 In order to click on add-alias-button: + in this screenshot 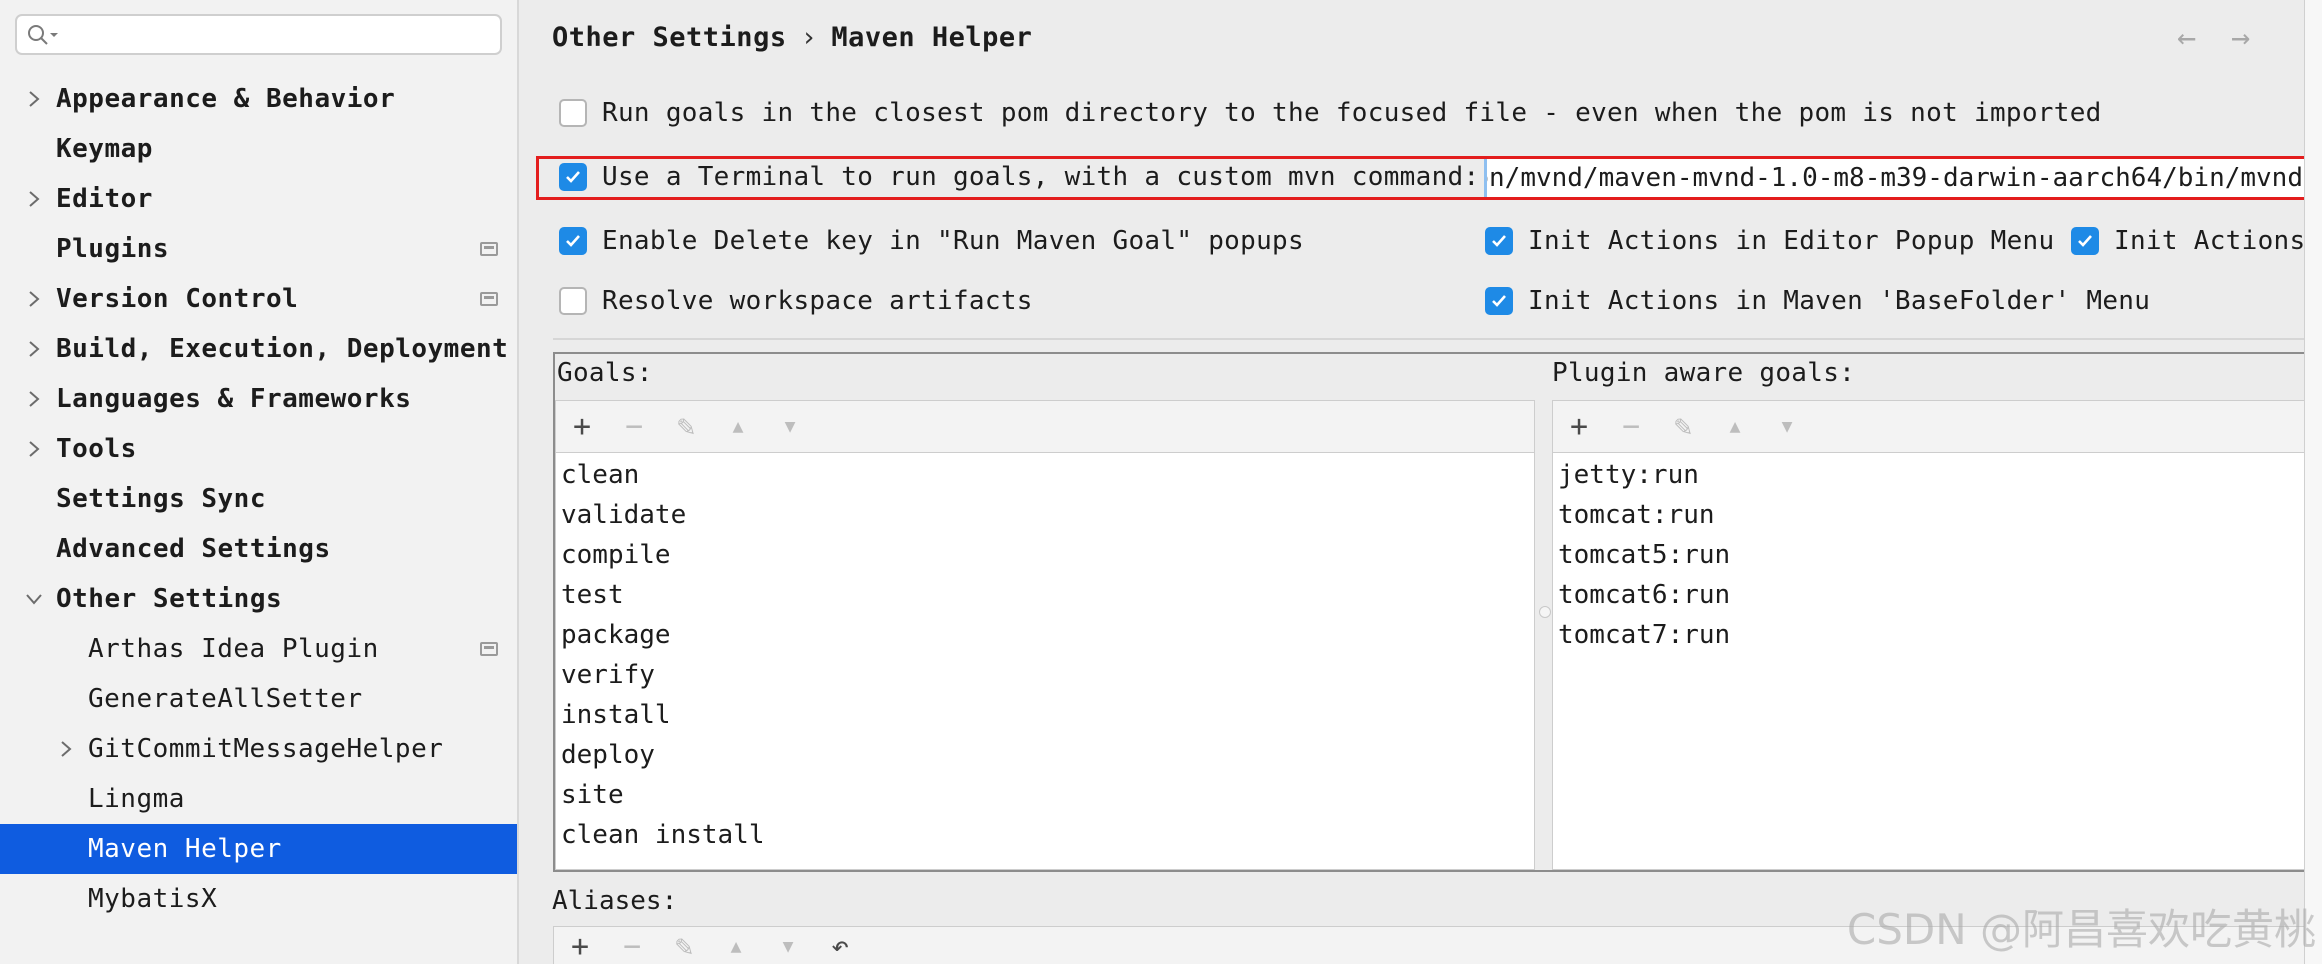, I will do `click(580, 942)`.